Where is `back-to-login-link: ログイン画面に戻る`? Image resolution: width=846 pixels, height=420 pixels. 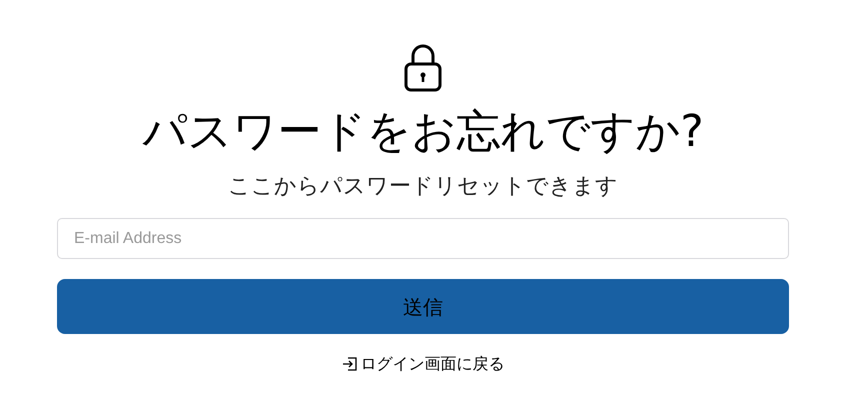
back-to-login-link: ログイン画面に戻る is located at coordinates (423, 364).